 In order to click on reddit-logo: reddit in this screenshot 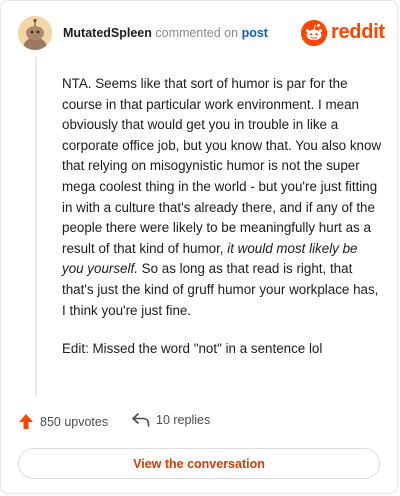, I will do `click(343, 33)`.